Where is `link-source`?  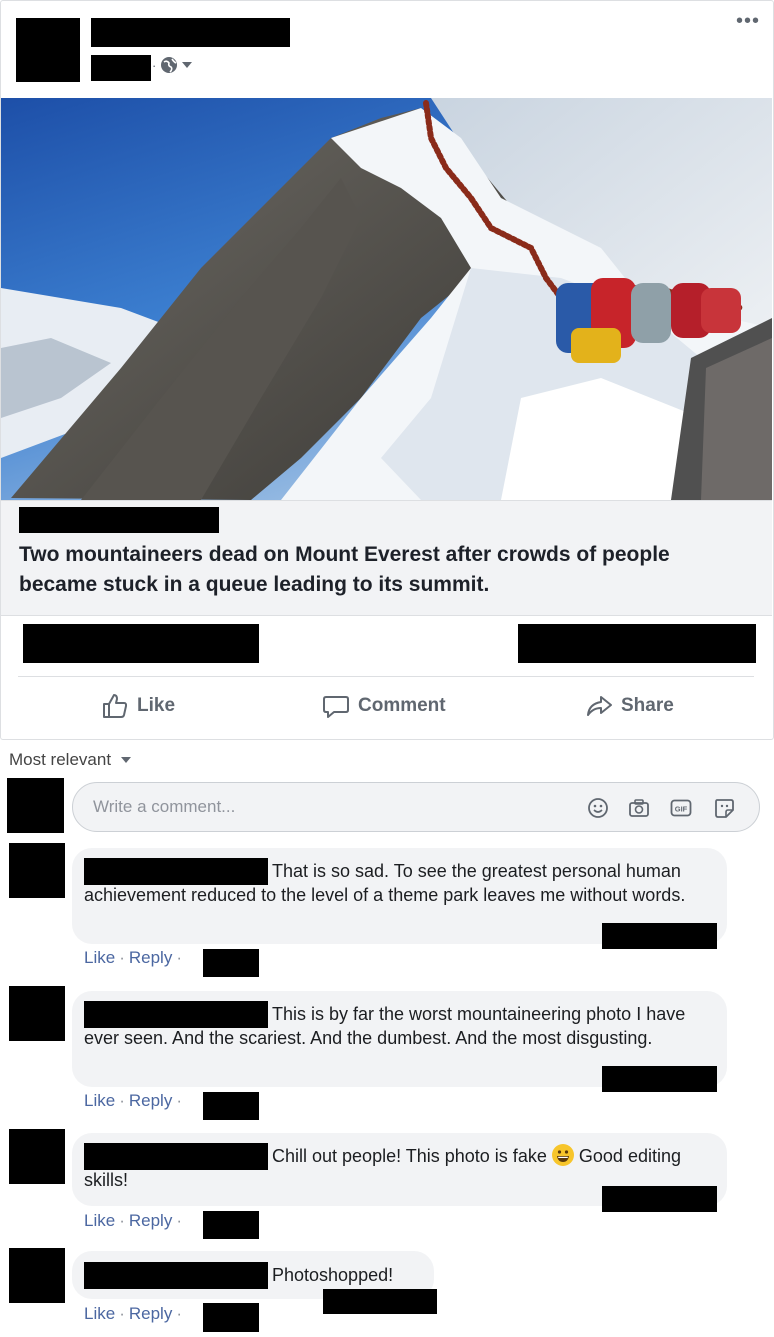 link-source is located at coordinates (119, 520).